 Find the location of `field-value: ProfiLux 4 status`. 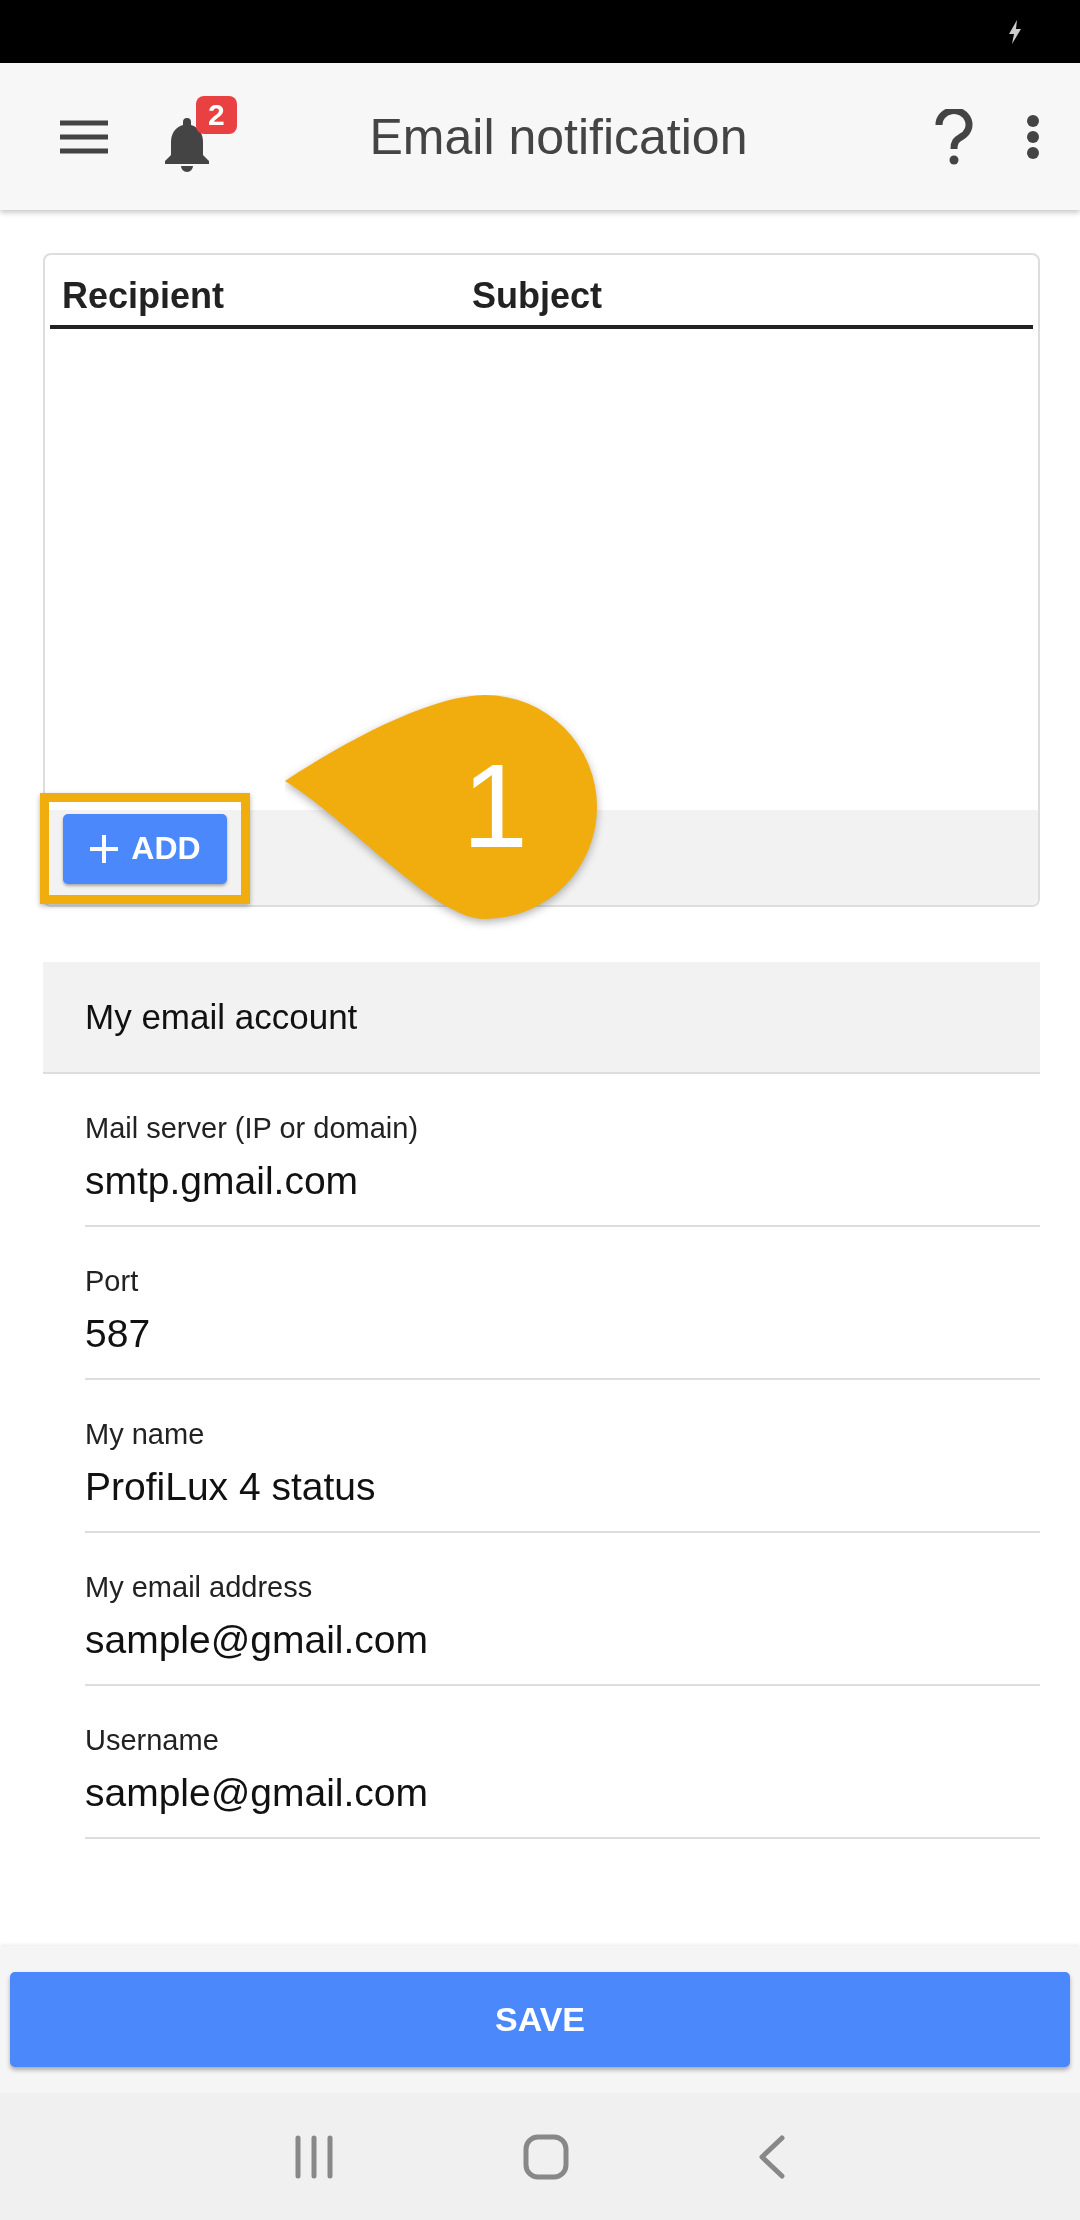

field-value: ProfiLux 4 status is located at coordinates (231, 1487).